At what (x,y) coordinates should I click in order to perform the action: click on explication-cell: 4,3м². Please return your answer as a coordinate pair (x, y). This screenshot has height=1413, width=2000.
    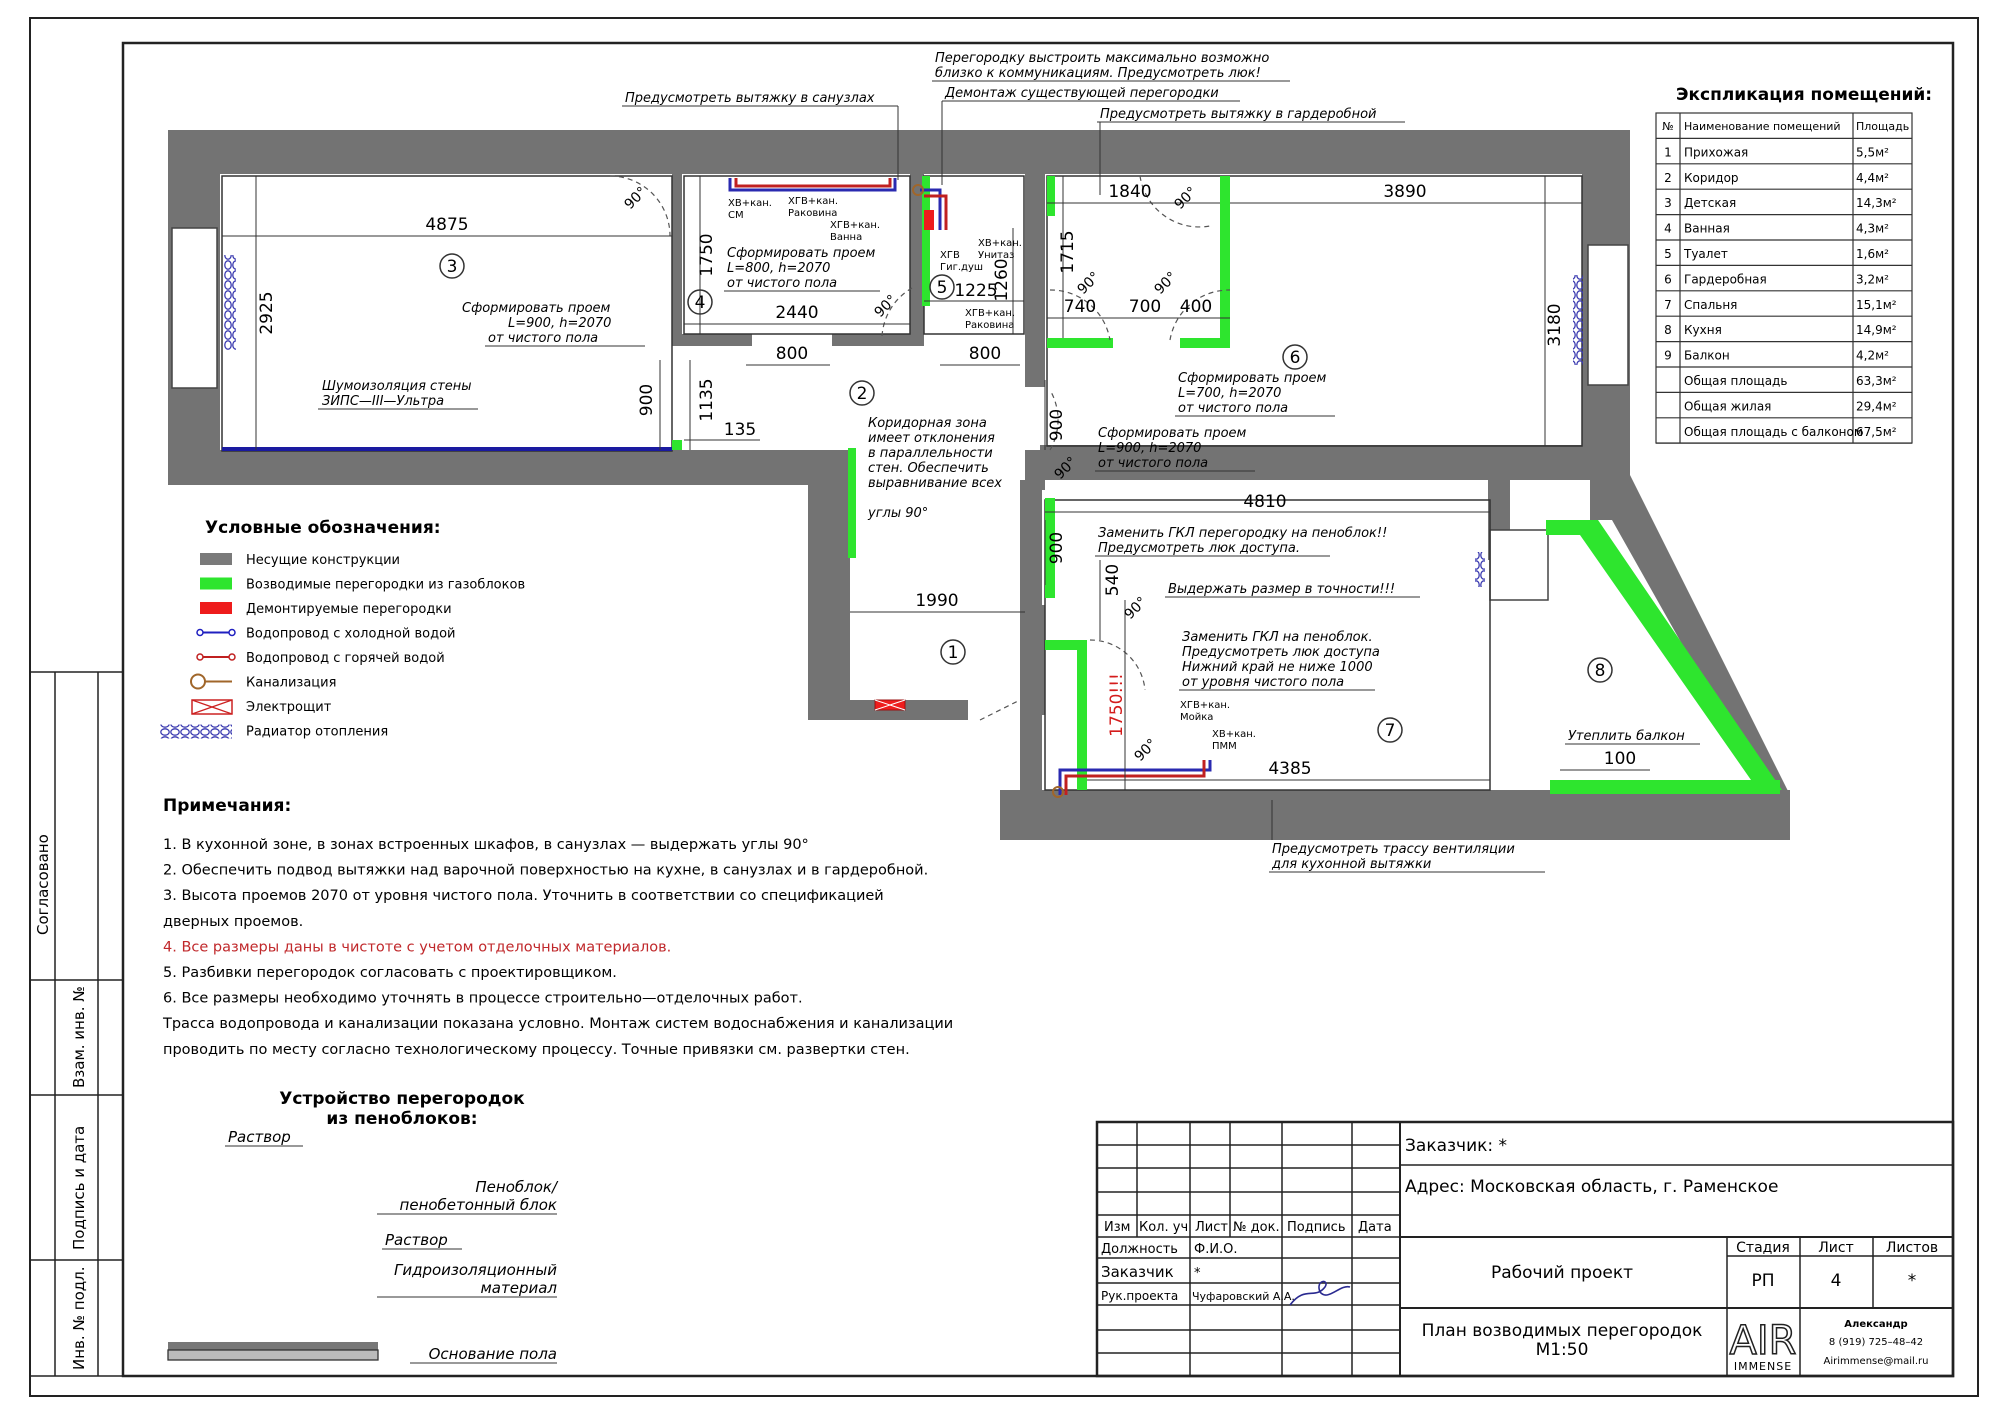
    Looking at the image, I should click on (1872, 229).